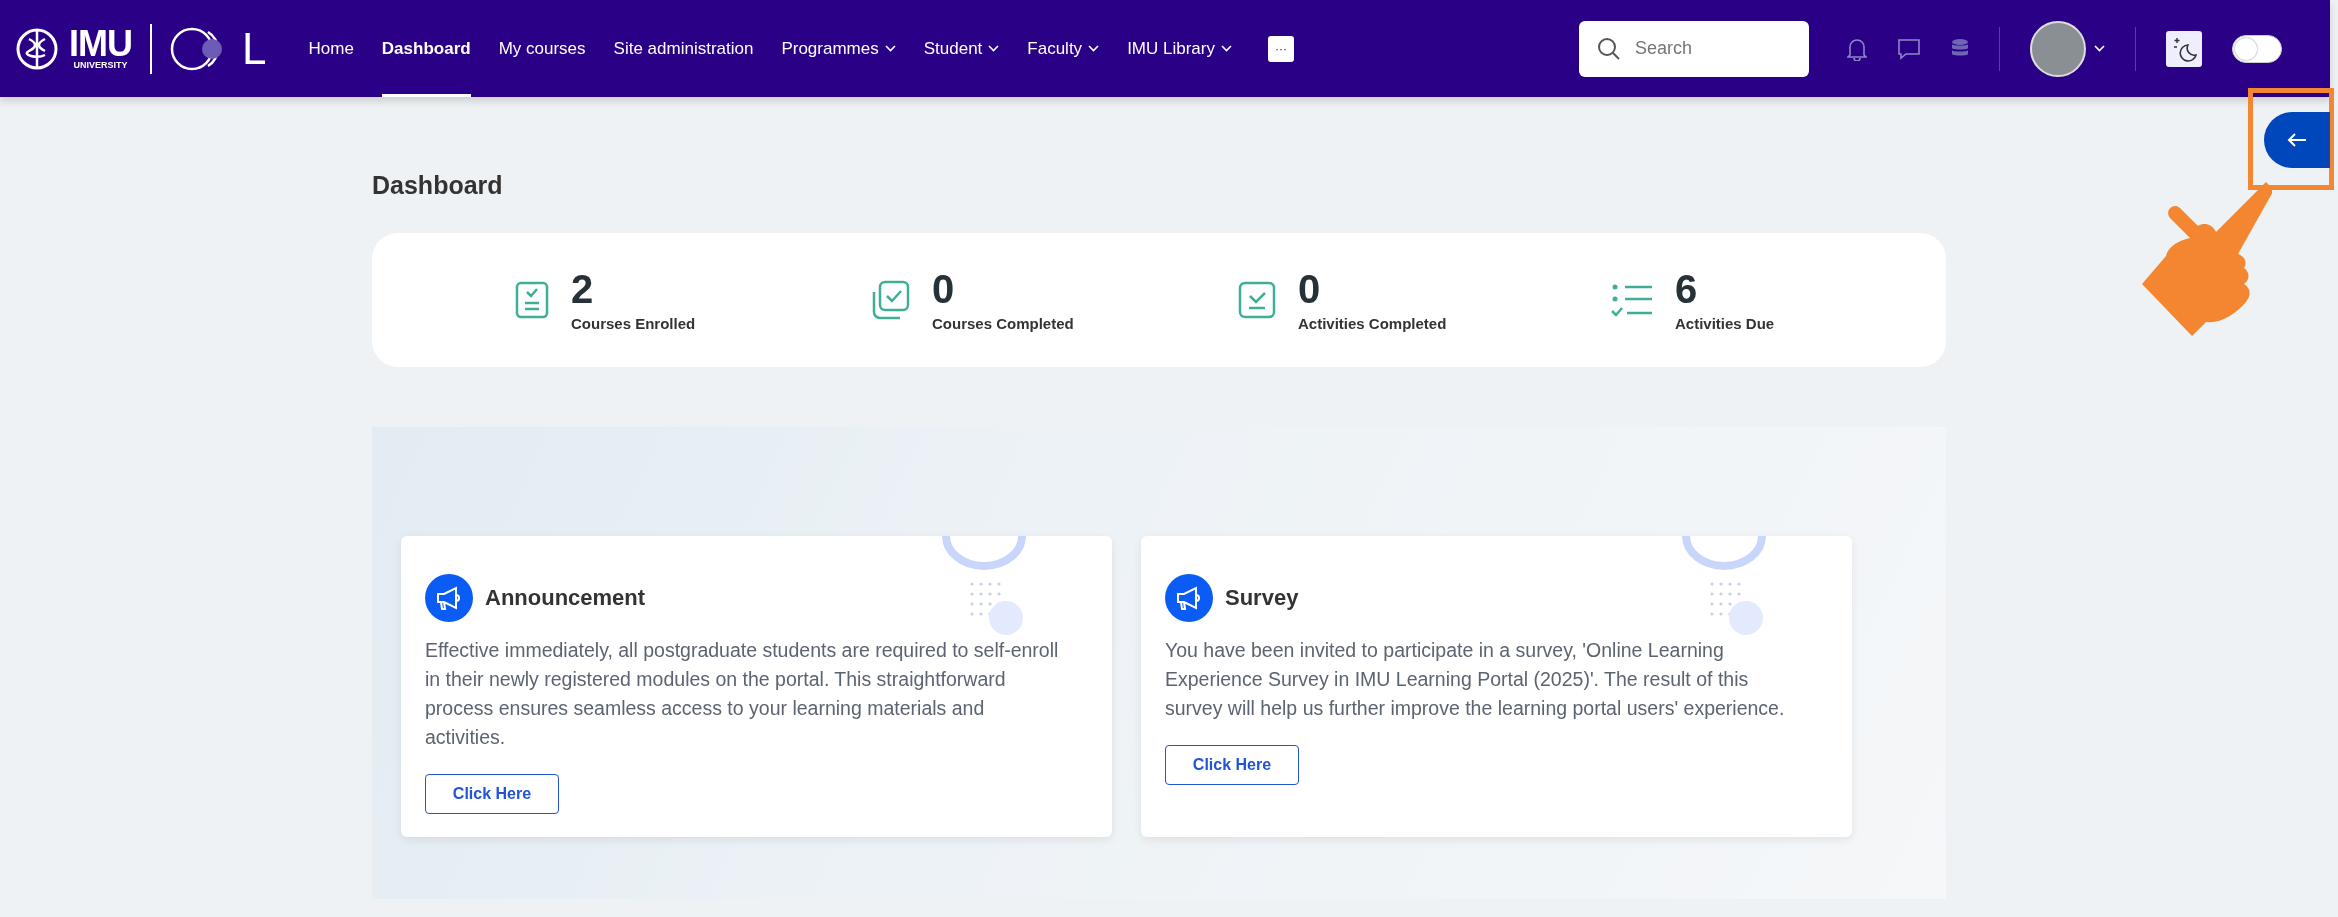  Describe the element at coordinates (532, 300) in the screenshot. I see `clipboard-check-icon` at that location.